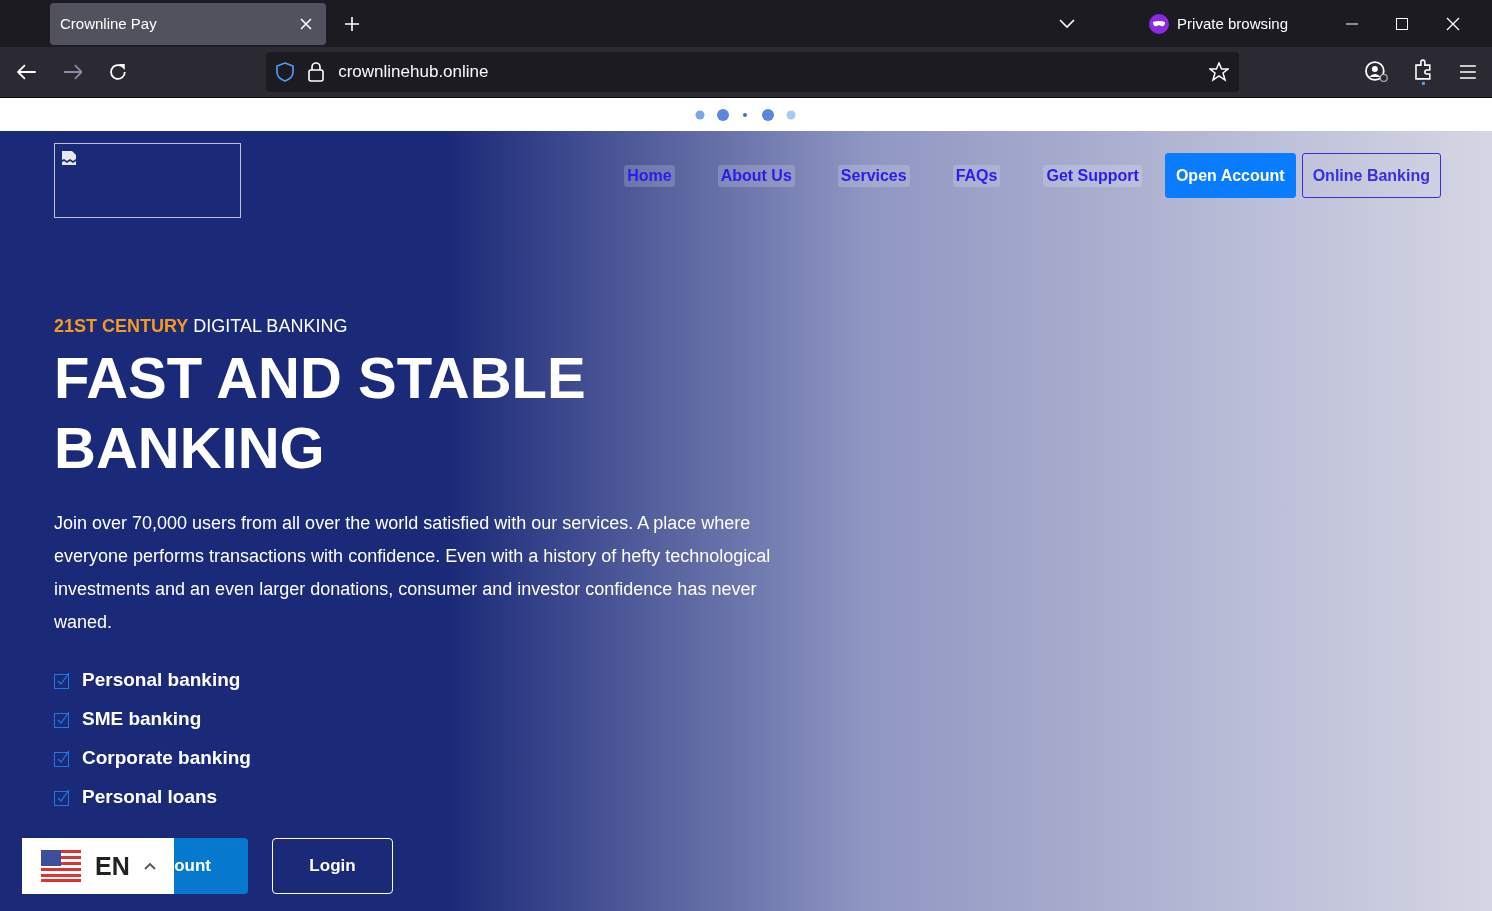 The image size is (1492, 911). Describe the element at coordinates (1468, 72) in the screenshot. I see `menu-icon` at that location.